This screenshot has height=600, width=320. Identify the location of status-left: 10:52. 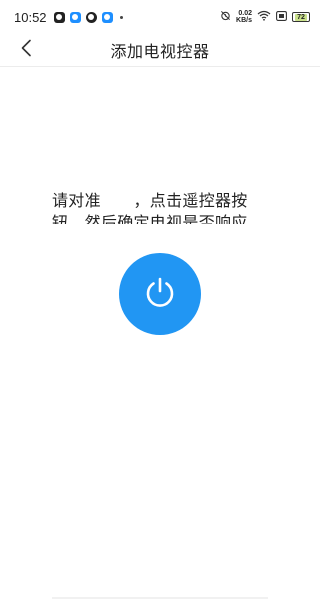
(68, 17).